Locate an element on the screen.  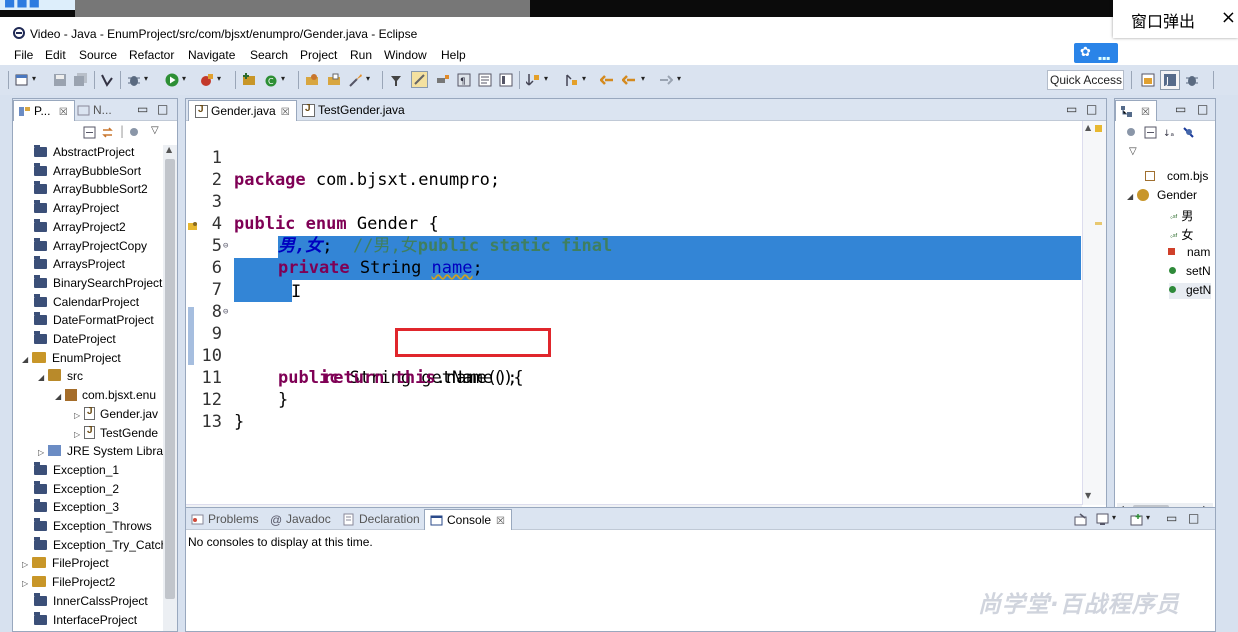
tab-console: Console ☒ is located at coordinates (468, 519).